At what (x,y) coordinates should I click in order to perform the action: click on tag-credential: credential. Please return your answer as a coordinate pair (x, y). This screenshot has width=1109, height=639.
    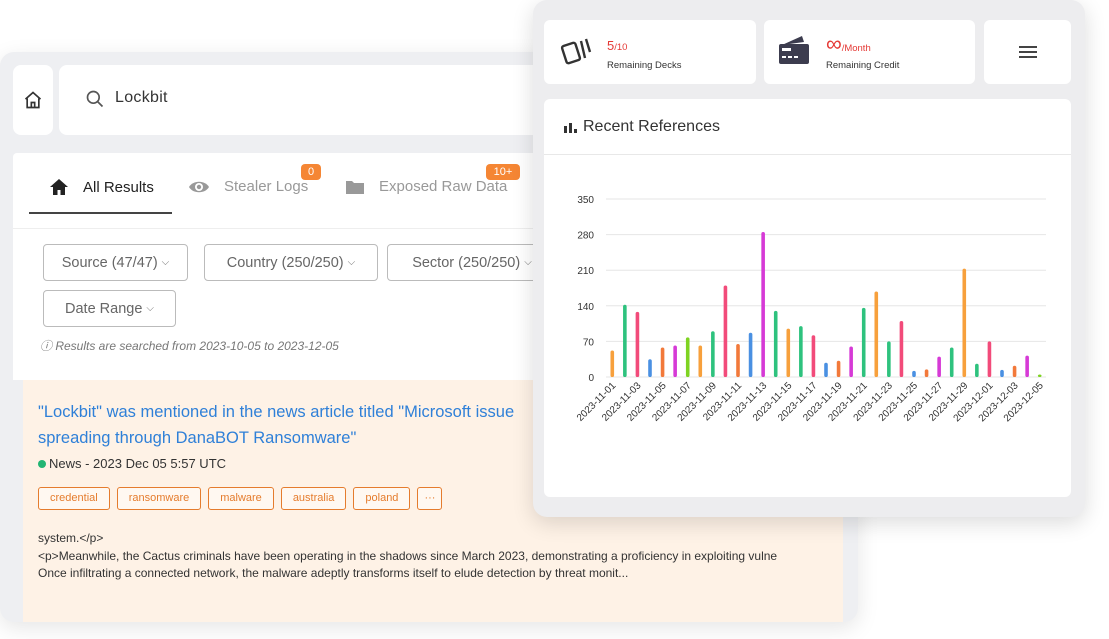
    Looking at the image, I should click on (74, 498).